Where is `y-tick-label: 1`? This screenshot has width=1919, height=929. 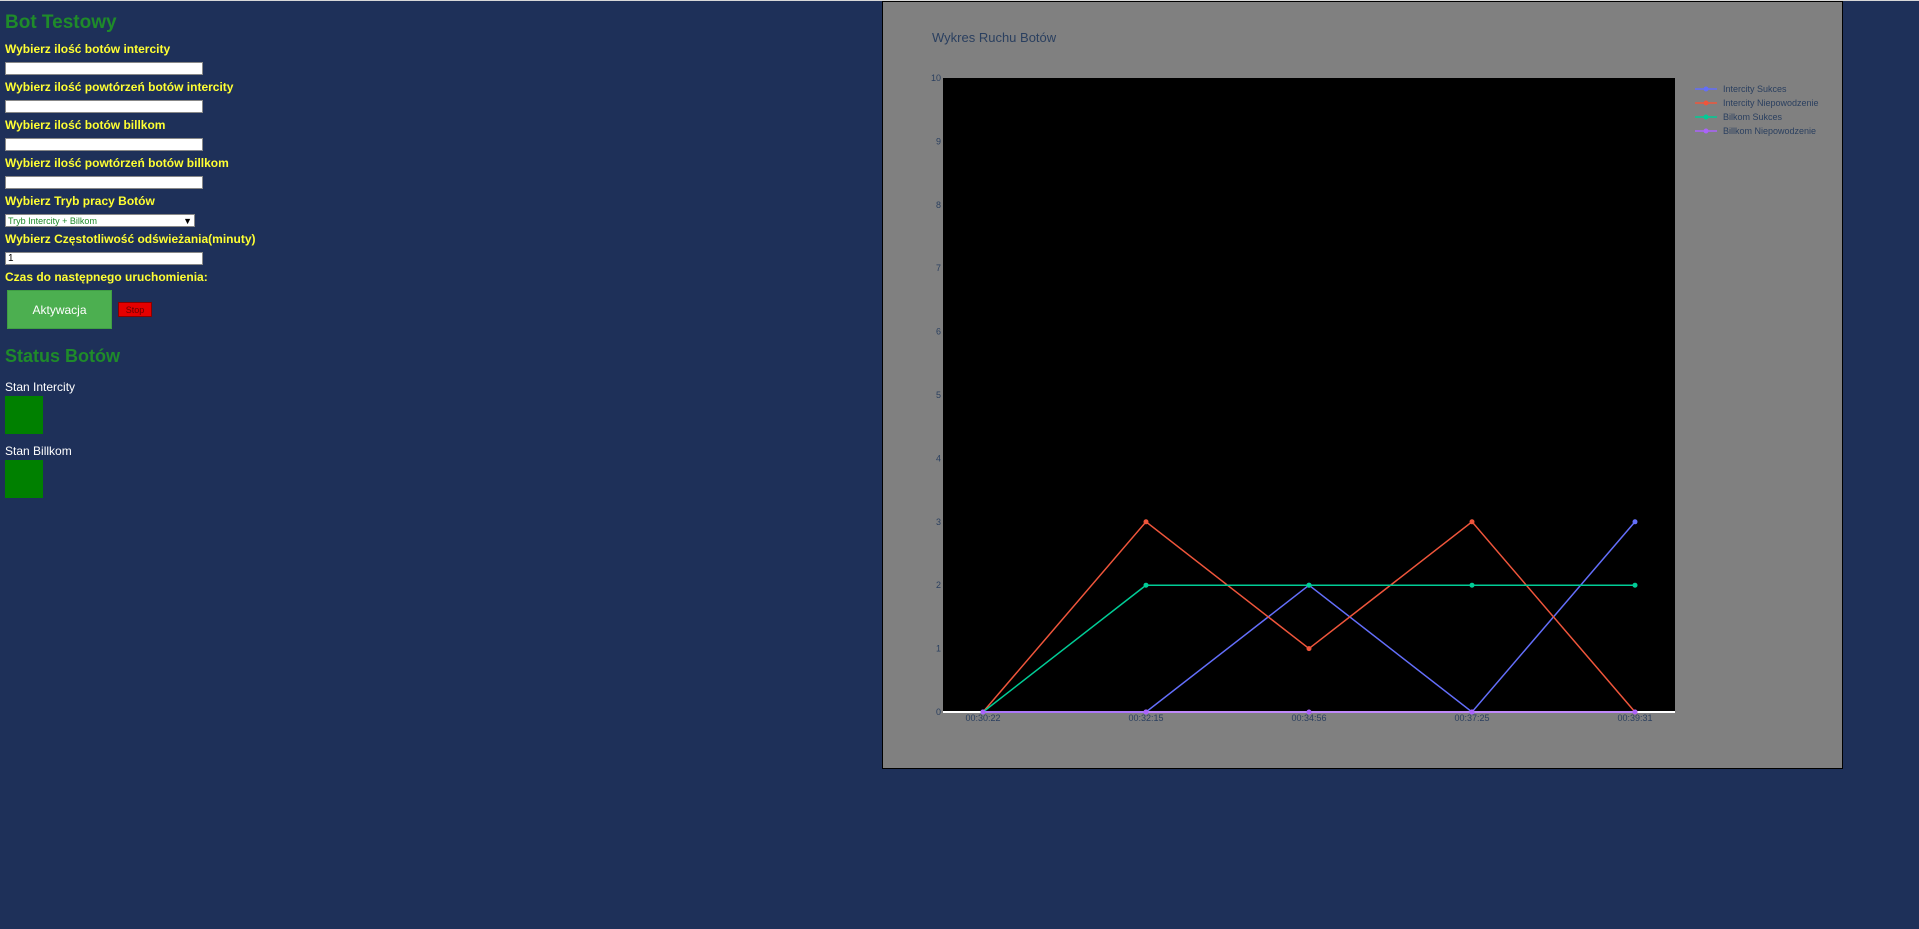
y-tick-label: 1 is located at coordinates (938, 649).